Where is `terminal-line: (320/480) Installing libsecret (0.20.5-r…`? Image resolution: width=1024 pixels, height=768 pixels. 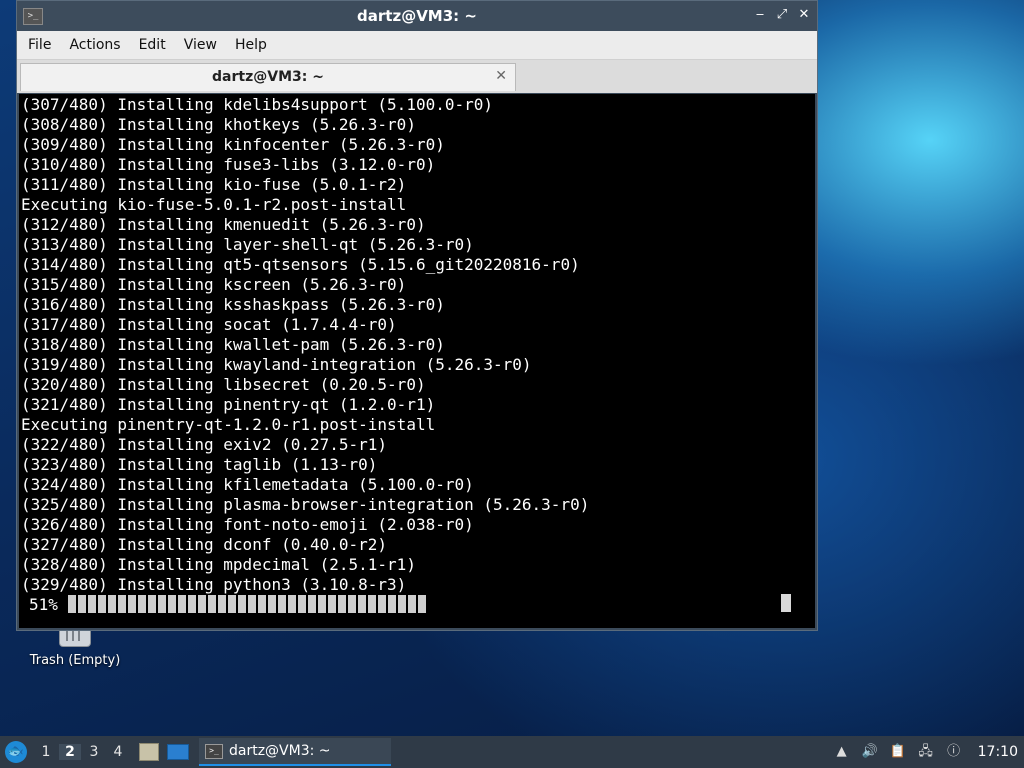 terminal-line: (320/480) Installing libsecret (0.20.5-r… is located at coordinates (223, 384).